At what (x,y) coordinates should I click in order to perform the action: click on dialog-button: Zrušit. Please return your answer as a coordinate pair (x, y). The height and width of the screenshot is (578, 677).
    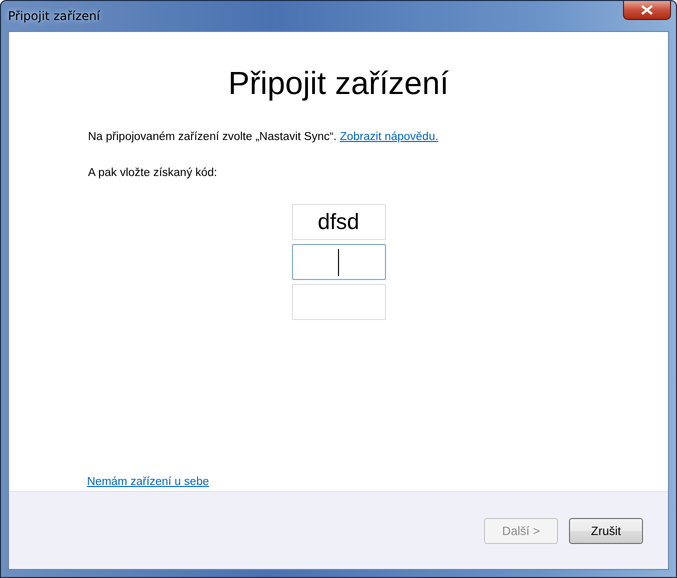
    Looking at the image, I should click on (606, 531).